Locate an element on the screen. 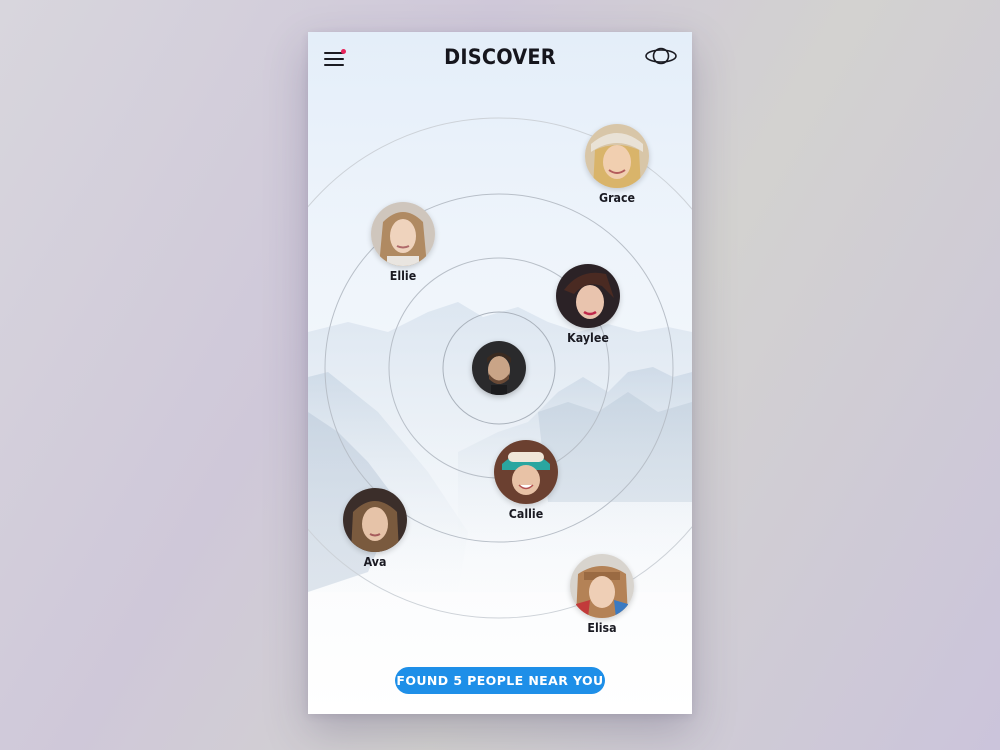 This screenshot has width=1000, height=750. person-grace: Grace is located at coordinates (617, 164).